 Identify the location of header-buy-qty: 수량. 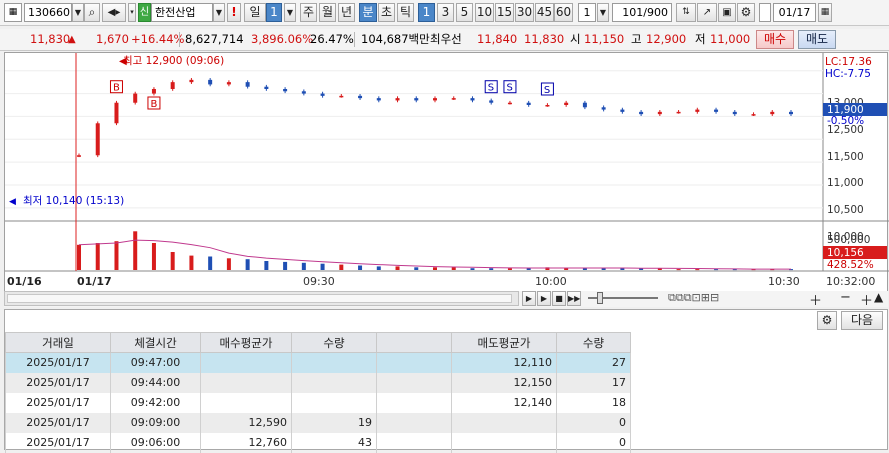
(334, 342).